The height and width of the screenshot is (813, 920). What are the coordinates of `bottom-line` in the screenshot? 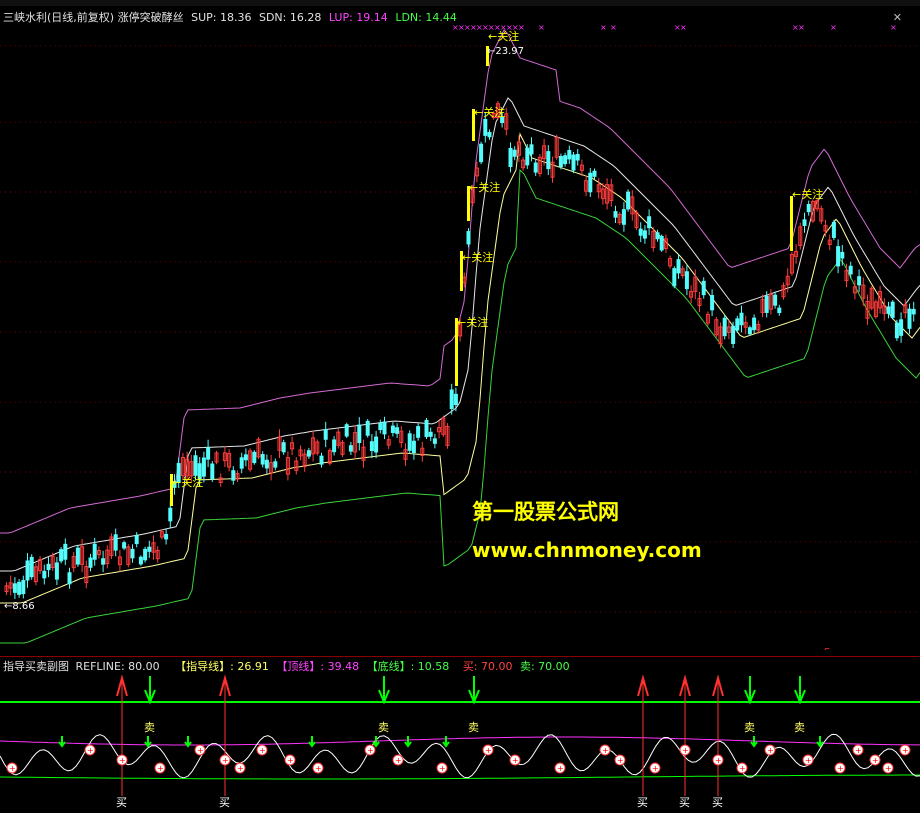 It's located at (460, 777).